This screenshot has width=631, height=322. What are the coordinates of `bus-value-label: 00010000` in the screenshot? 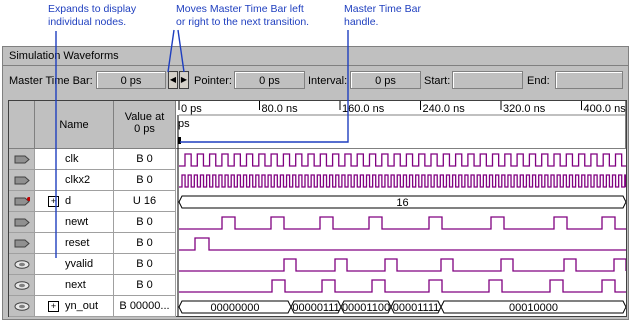 It's located at (533, 308).